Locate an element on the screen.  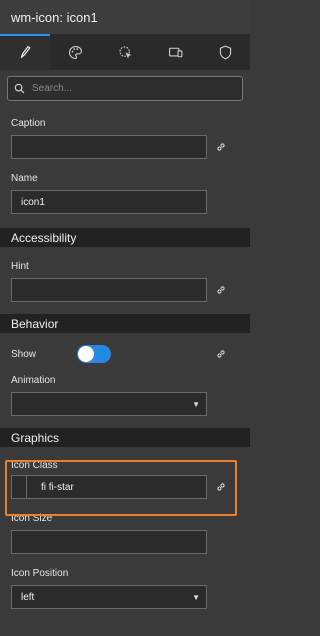
search-icon is located at coordinates (19, 88).